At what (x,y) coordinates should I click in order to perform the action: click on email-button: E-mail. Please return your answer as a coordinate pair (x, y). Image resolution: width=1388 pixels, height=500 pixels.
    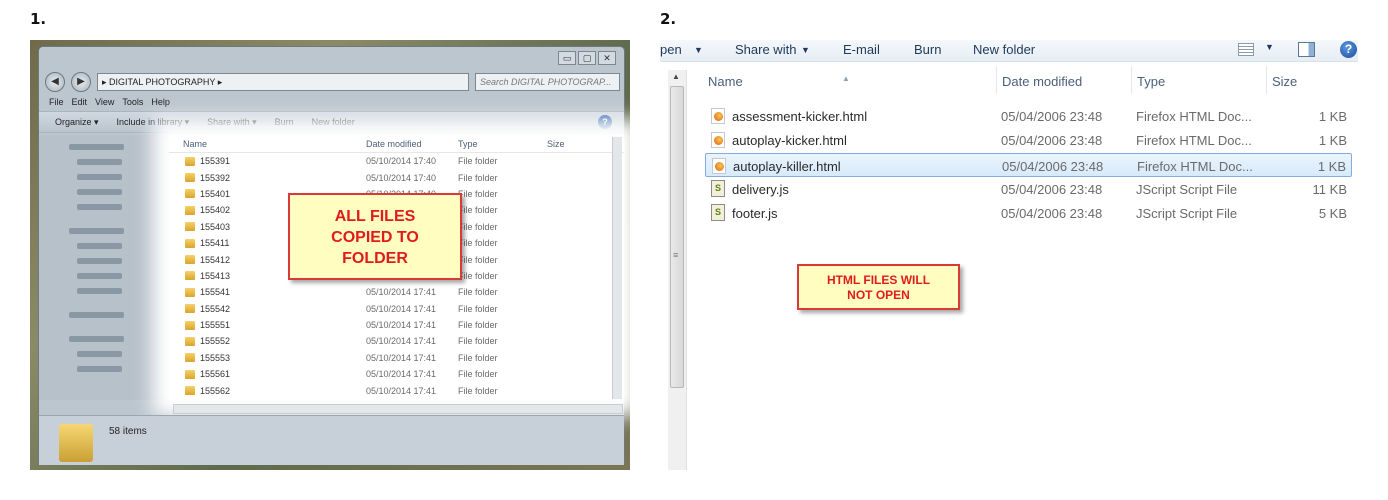
    Looking at the image, I should click on (861, 49).